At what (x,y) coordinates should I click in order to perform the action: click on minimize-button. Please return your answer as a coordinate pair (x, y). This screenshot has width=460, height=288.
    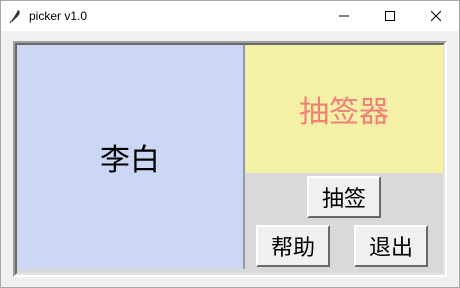
    Looking at the image, I should click on (344, 16).